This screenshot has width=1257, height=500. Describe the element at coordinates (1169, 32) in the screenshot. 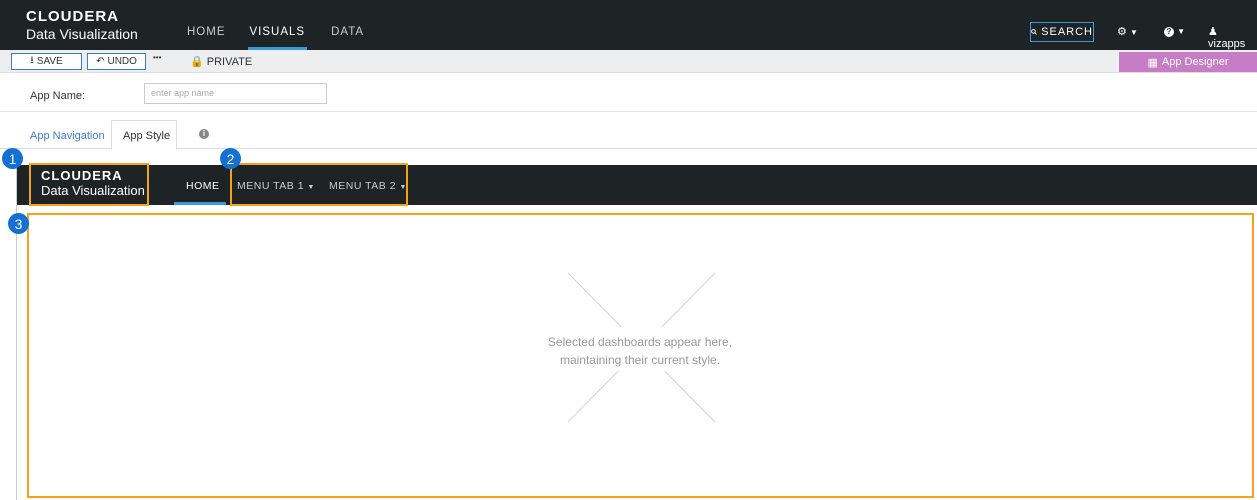

I see `help-icon: ?` at that location.